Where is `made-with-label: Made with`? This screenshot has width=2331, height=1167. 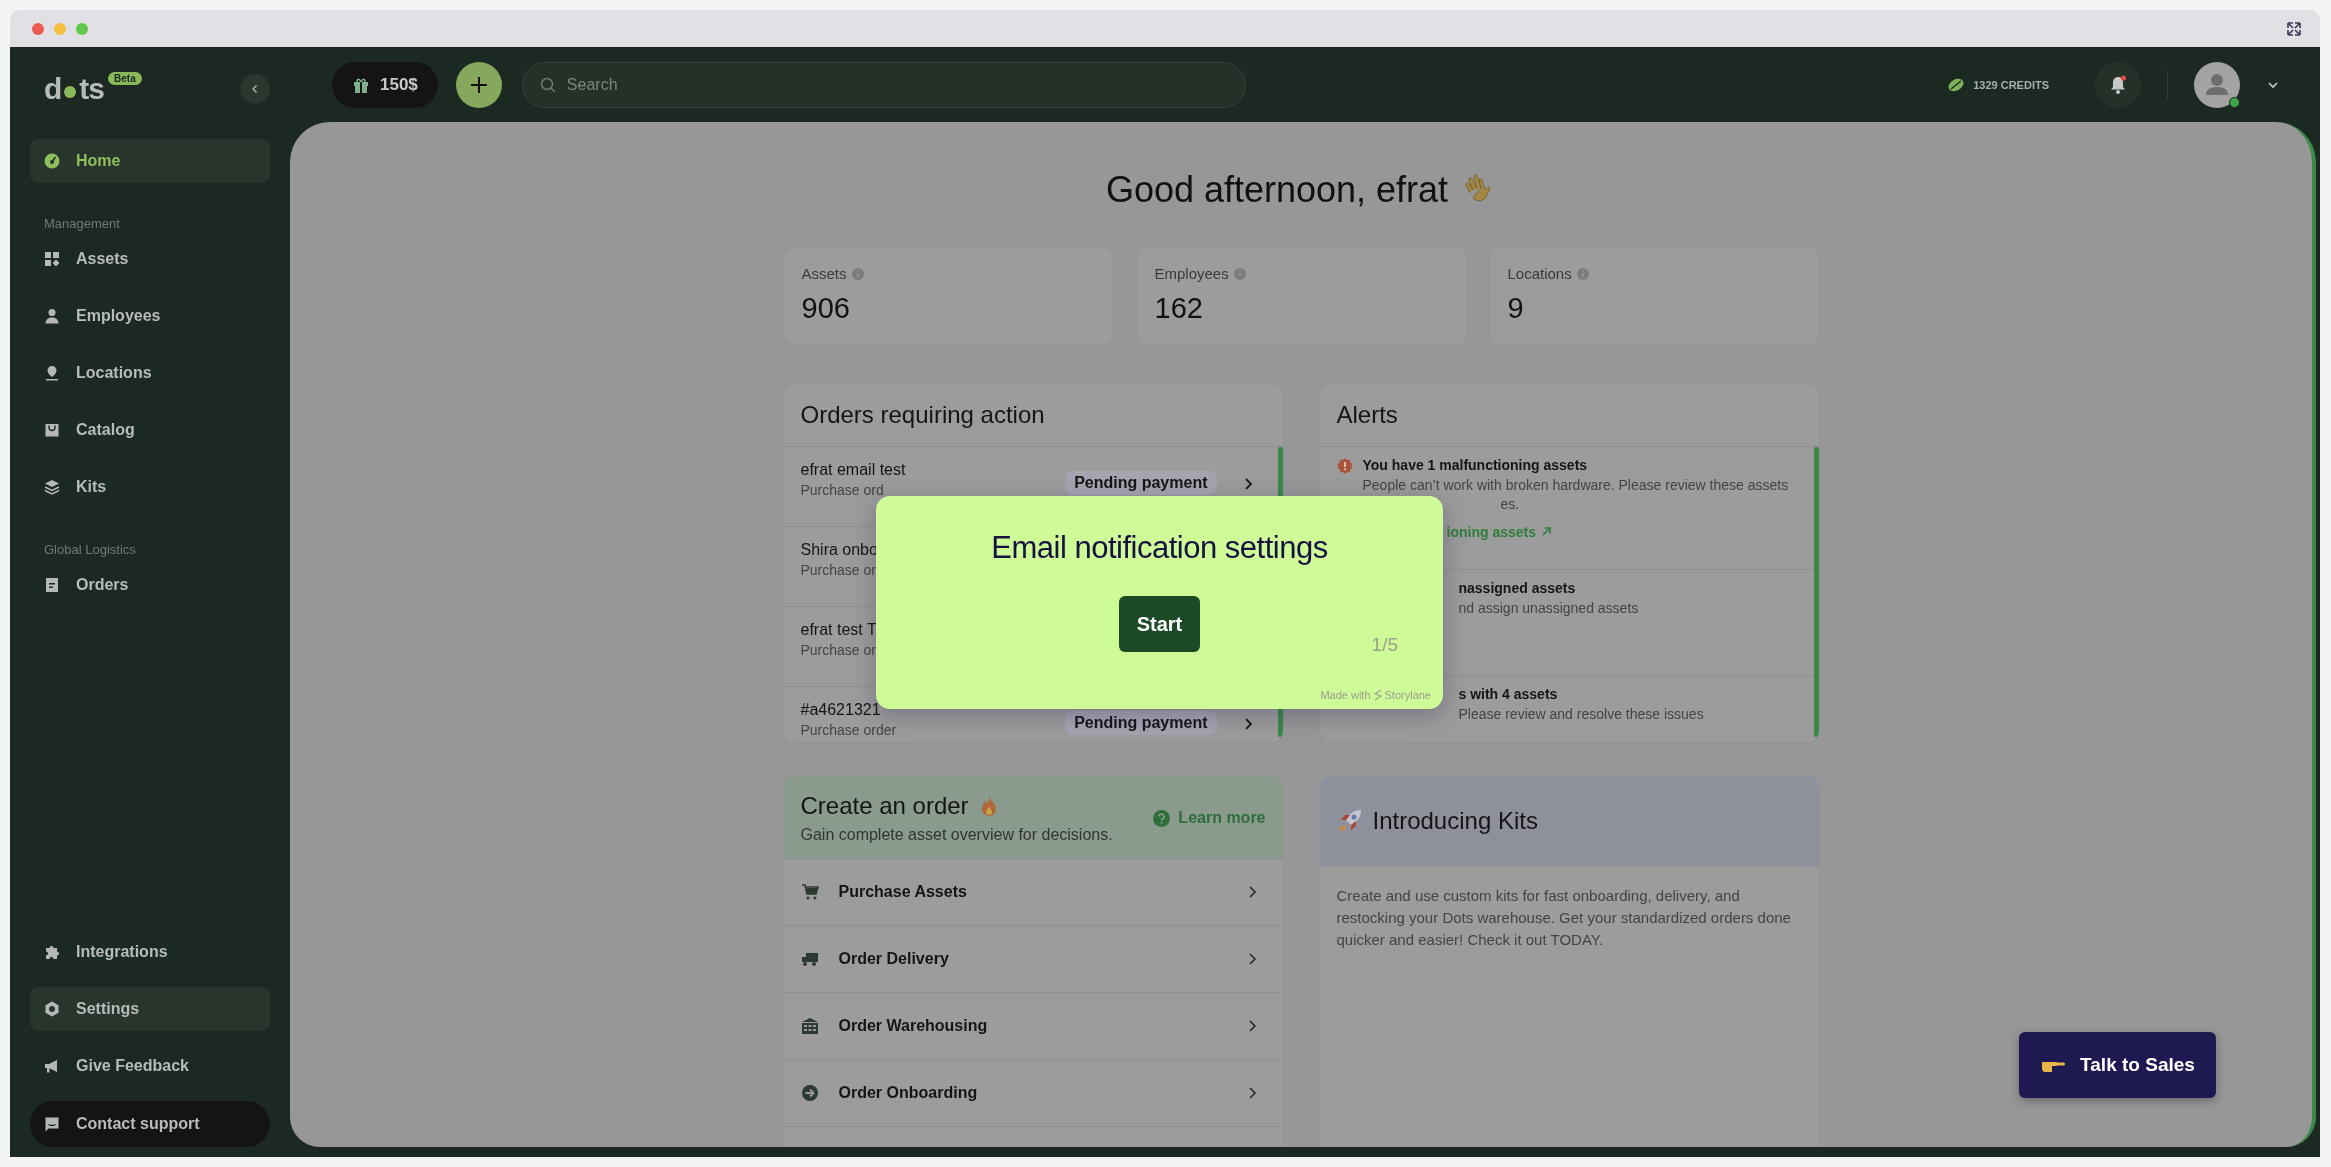
made-with-label: Made with is located at coordinates (1345, 695).